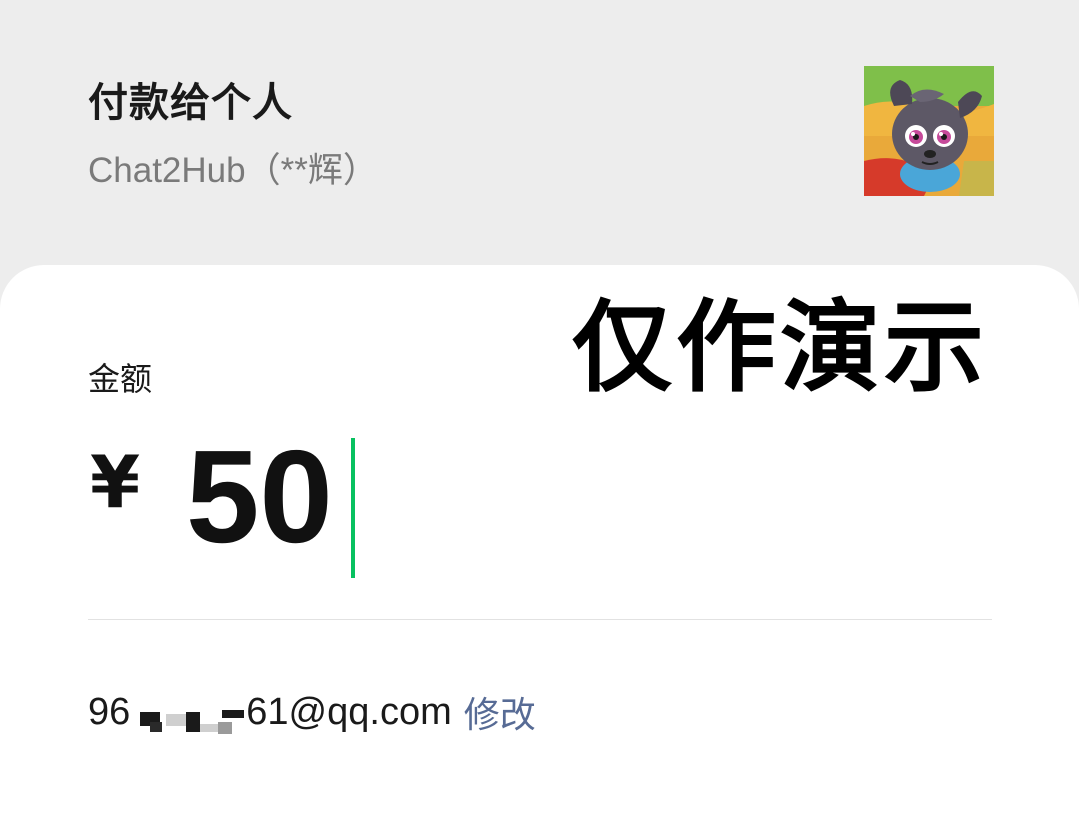 This screenshot has width=1079, height=838. What do you see at coordinates (115, 482) in the screenshot?
I see `currency-symbol: ¥` at bounding box center [115, 482].